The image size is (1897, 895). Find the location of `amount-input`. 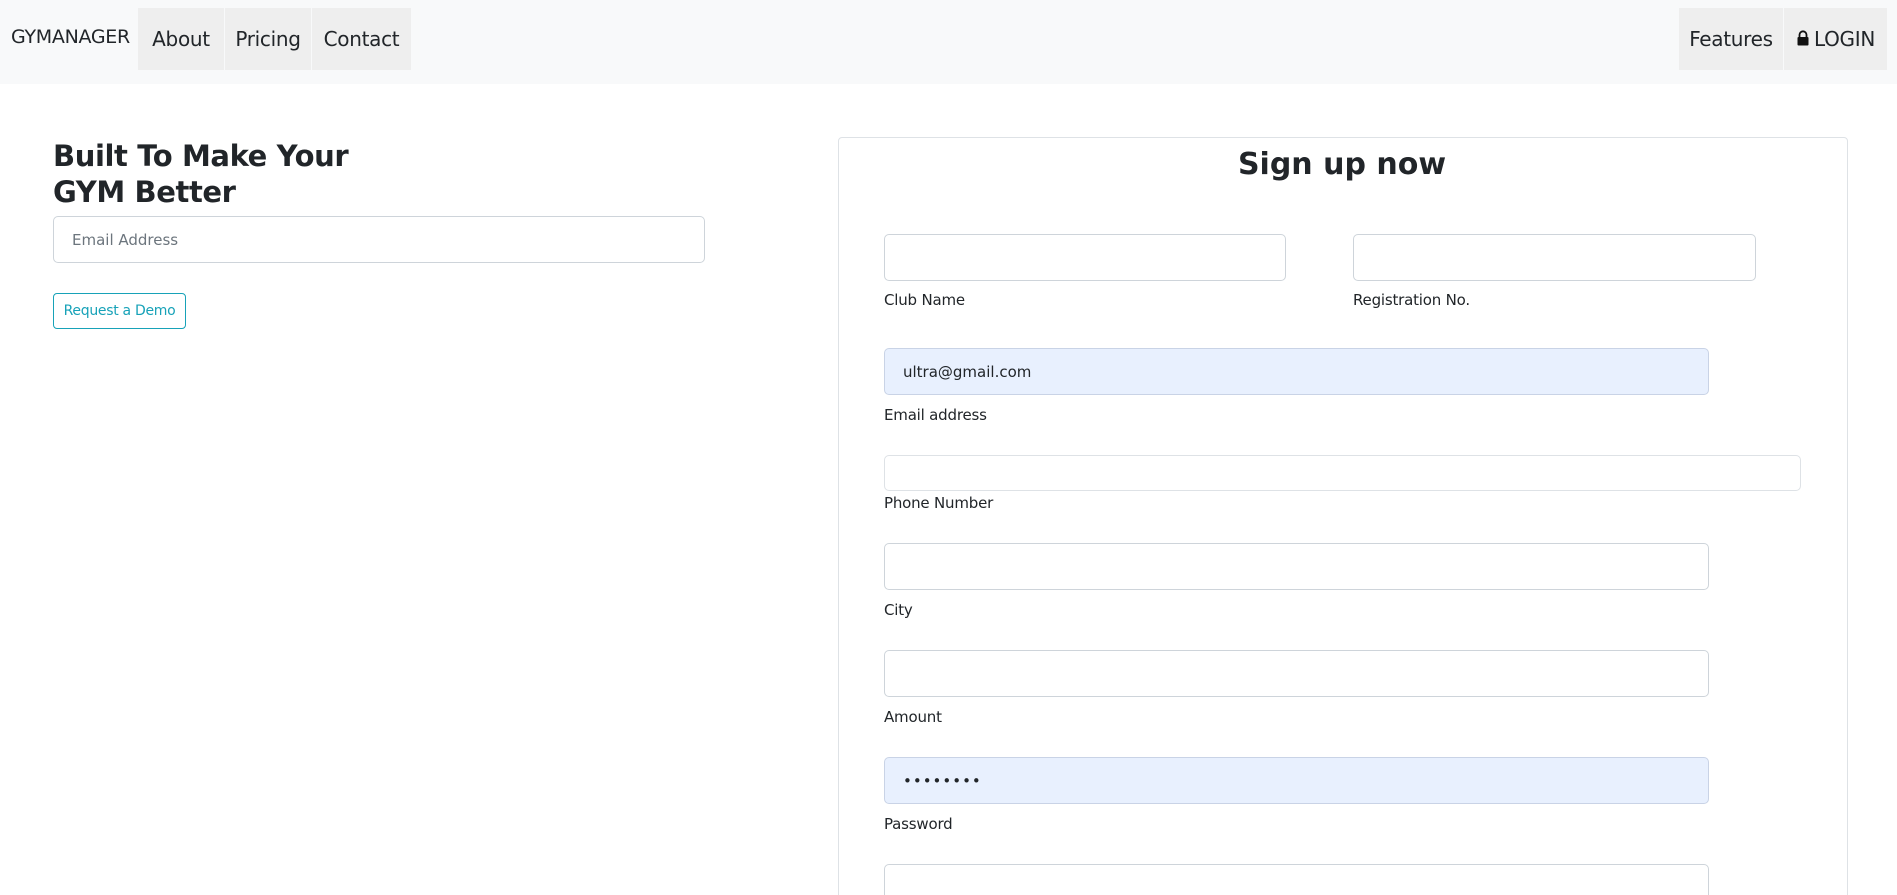

amount-input is located at coordinates (1296, 673).